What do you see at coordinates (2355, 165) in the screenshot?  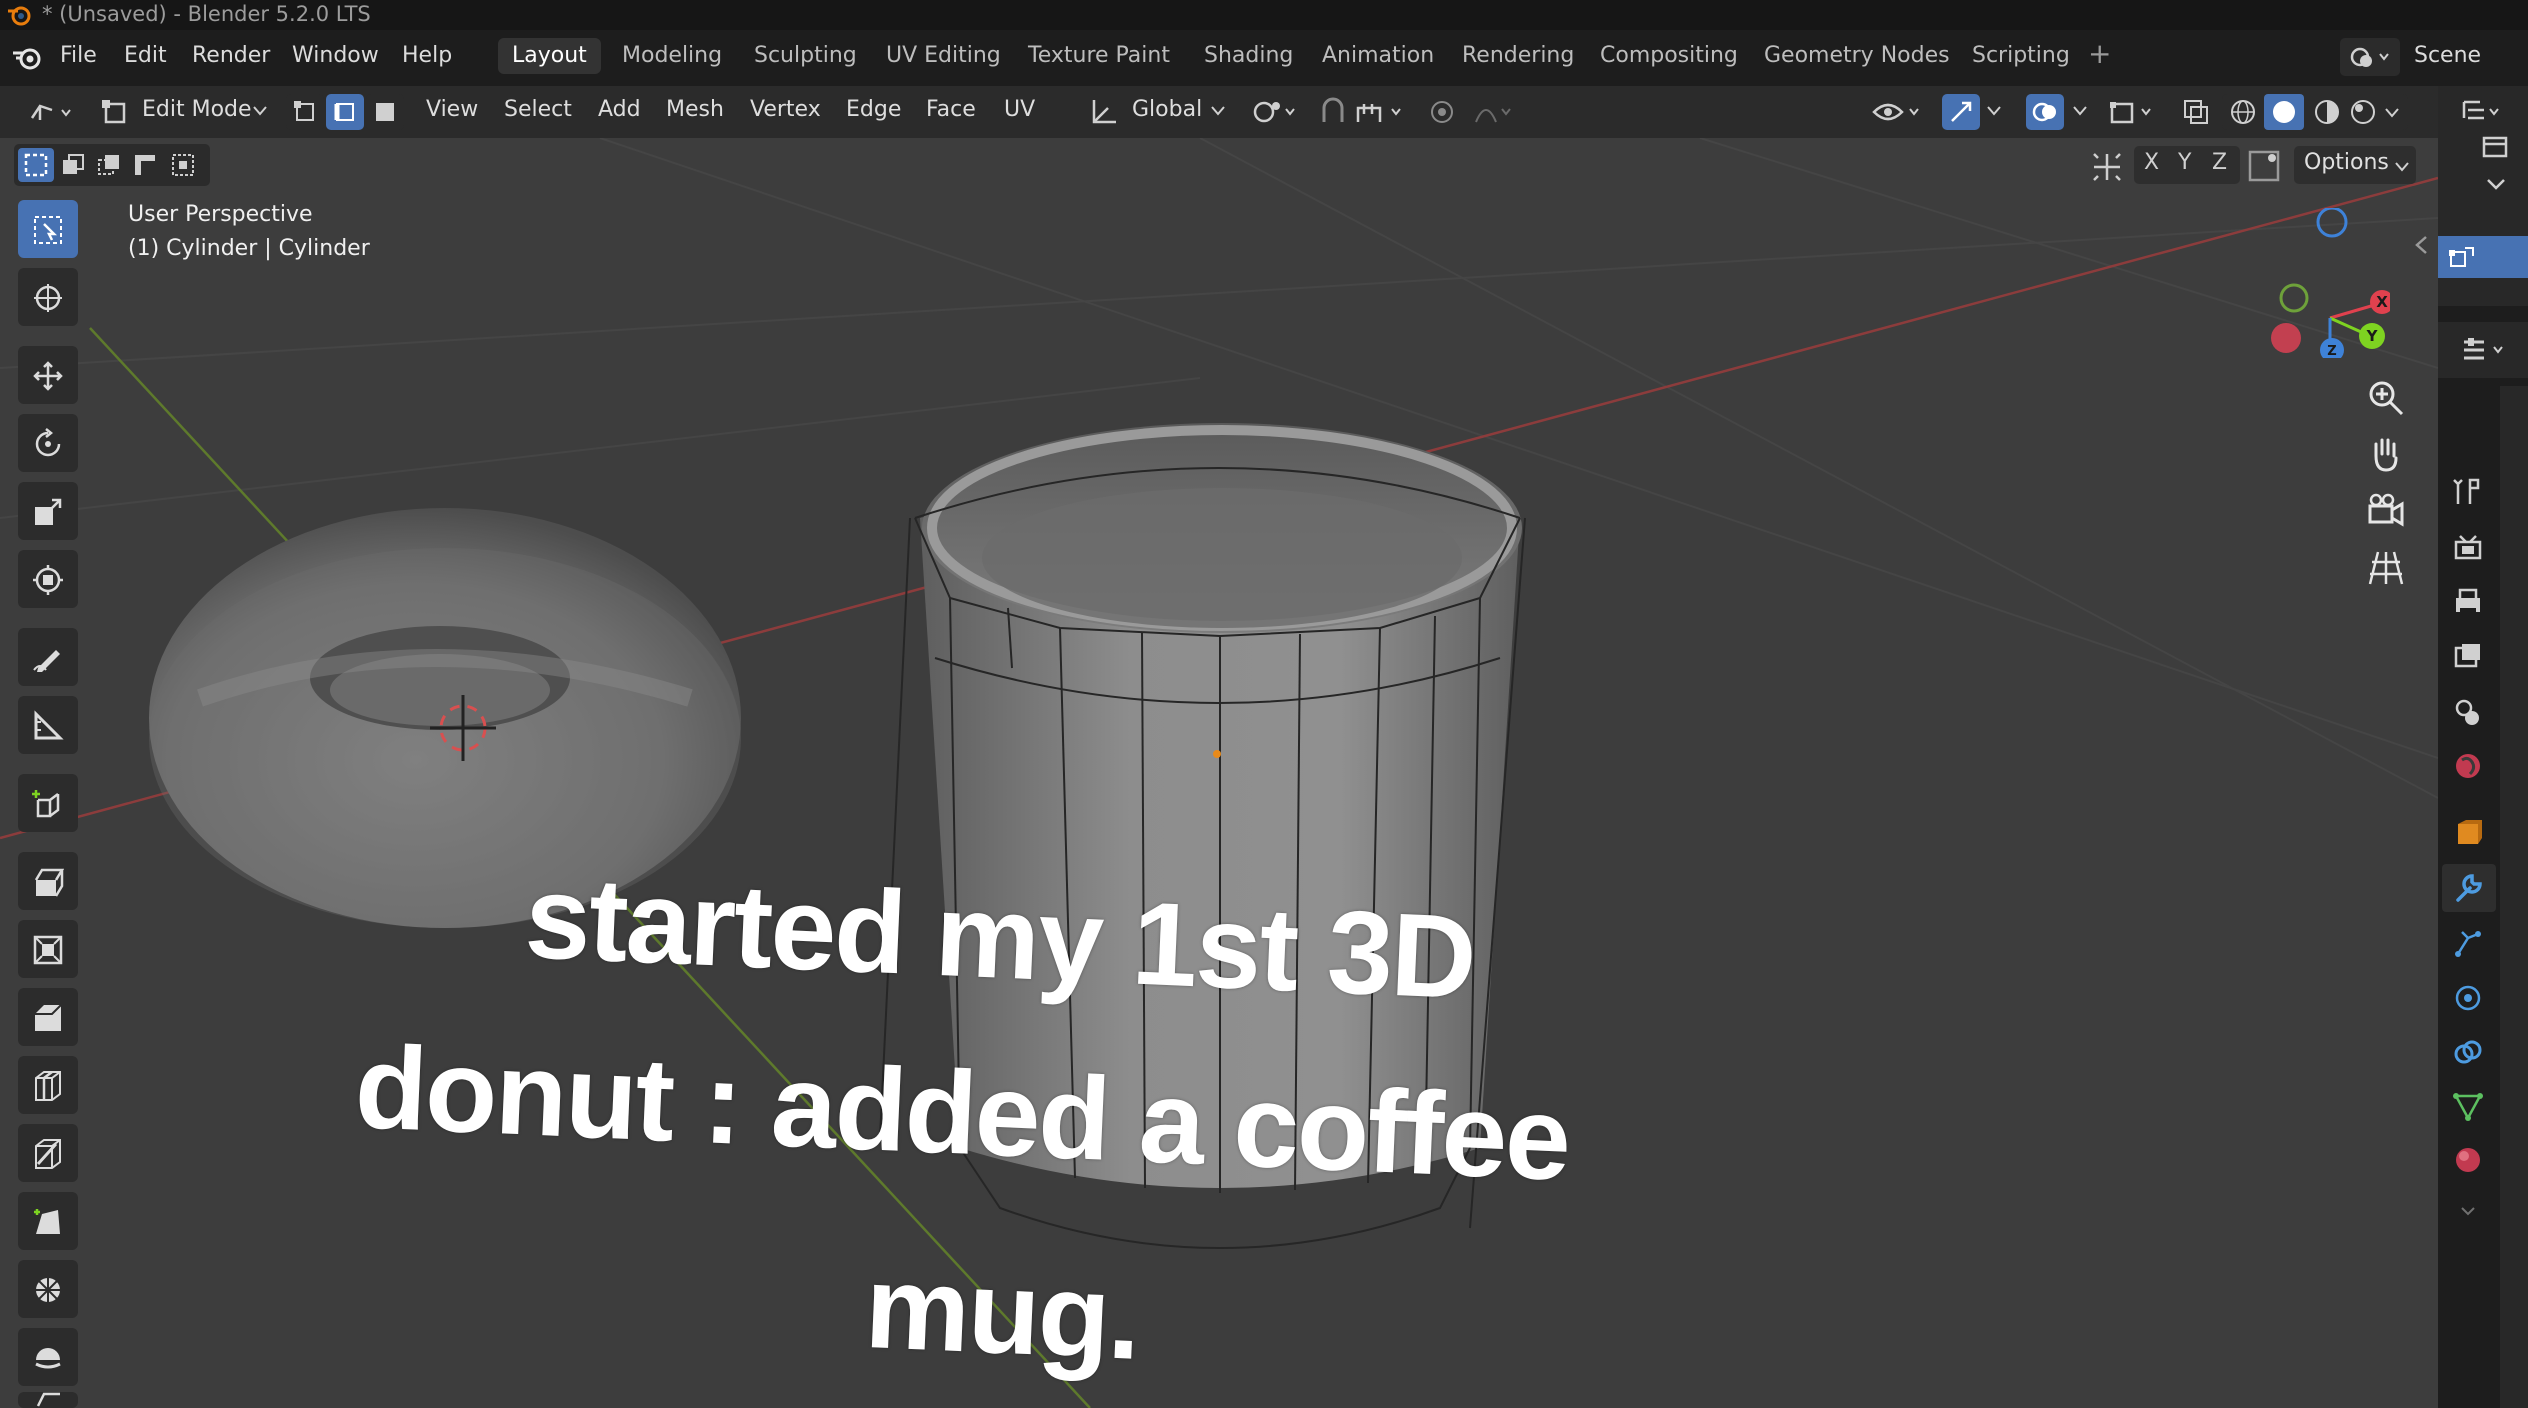 I see `options-dropdown: Options` at bounding box center [2355, 165].